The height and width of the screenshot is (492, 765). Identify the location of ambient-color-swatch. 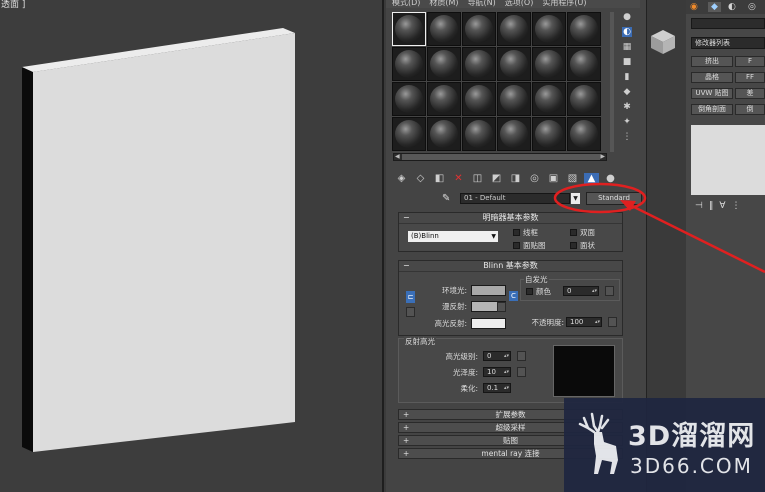
(488, 290).